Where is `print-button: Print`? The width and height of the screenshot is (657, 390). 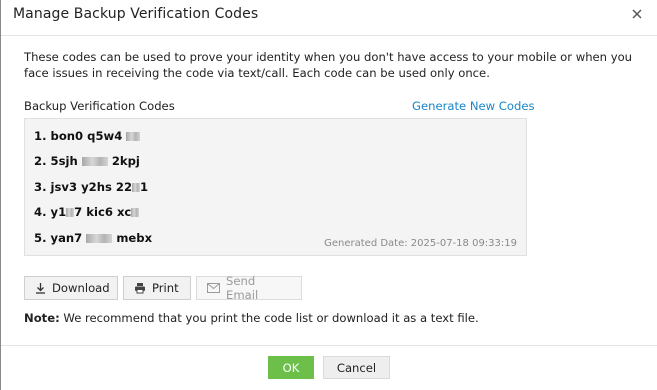 print-button: Print is located at coordinates (157, 288).